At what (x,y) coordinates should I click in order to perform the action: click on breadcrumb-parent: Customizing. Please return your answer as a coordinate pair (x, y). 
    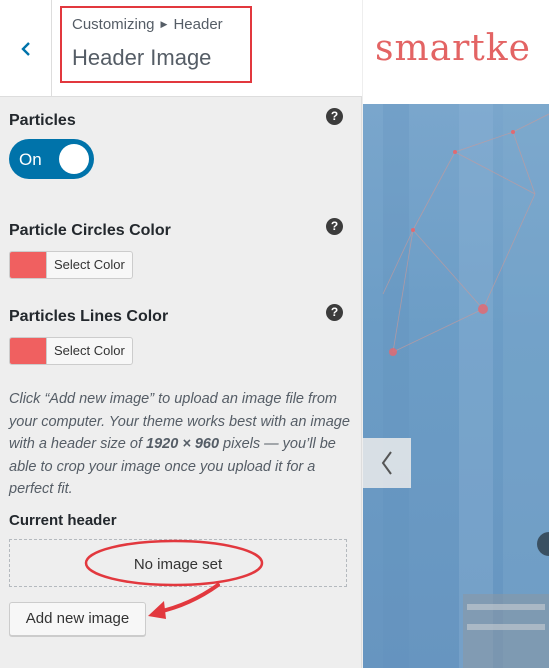
    Looking at the image, I should click on (113, 24).